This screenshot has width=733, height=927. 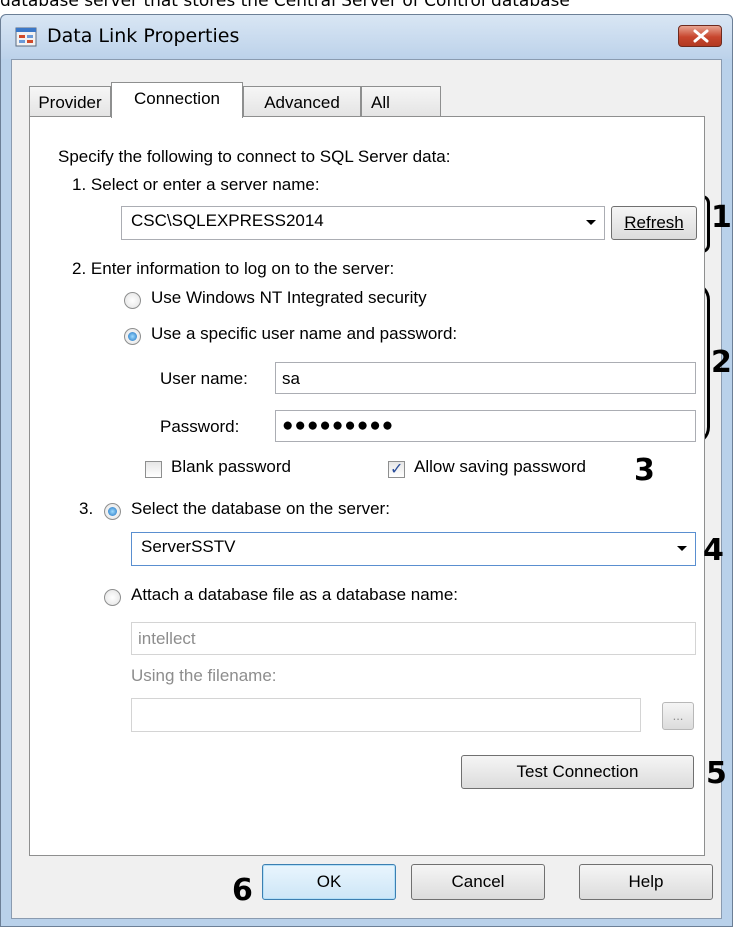 What do you see at coordinates (413, 549) in the screenshot?
I see `database-combo: ServerSSTV` at bounding box center [413, 549].